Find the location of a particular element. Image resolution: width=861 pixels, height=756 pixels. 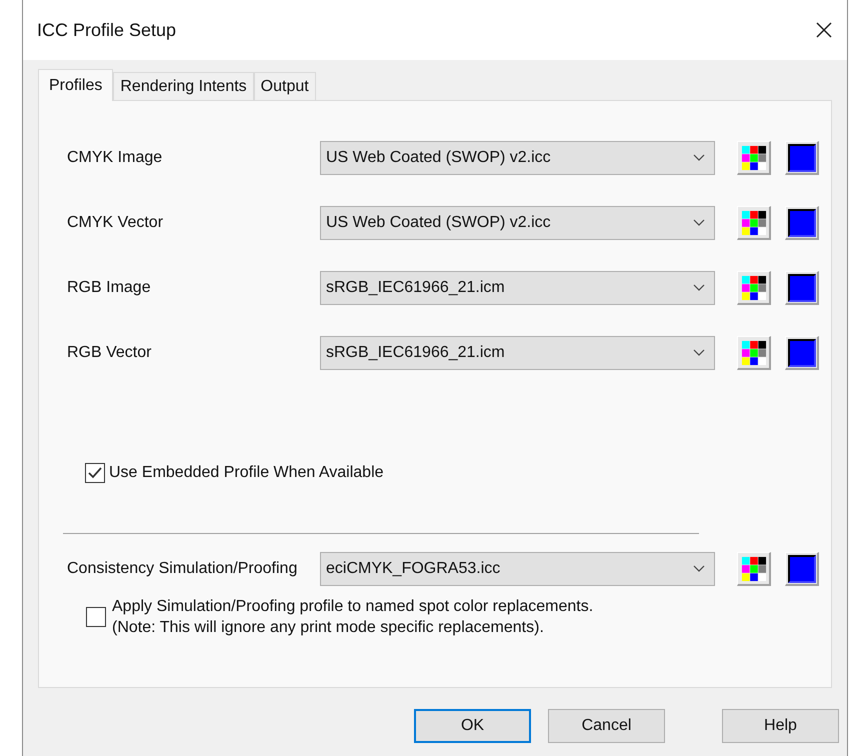

checkbox-label: Apply Simulation/Proofing profile to named spot color replacements. is located at coordinates (353, 607).